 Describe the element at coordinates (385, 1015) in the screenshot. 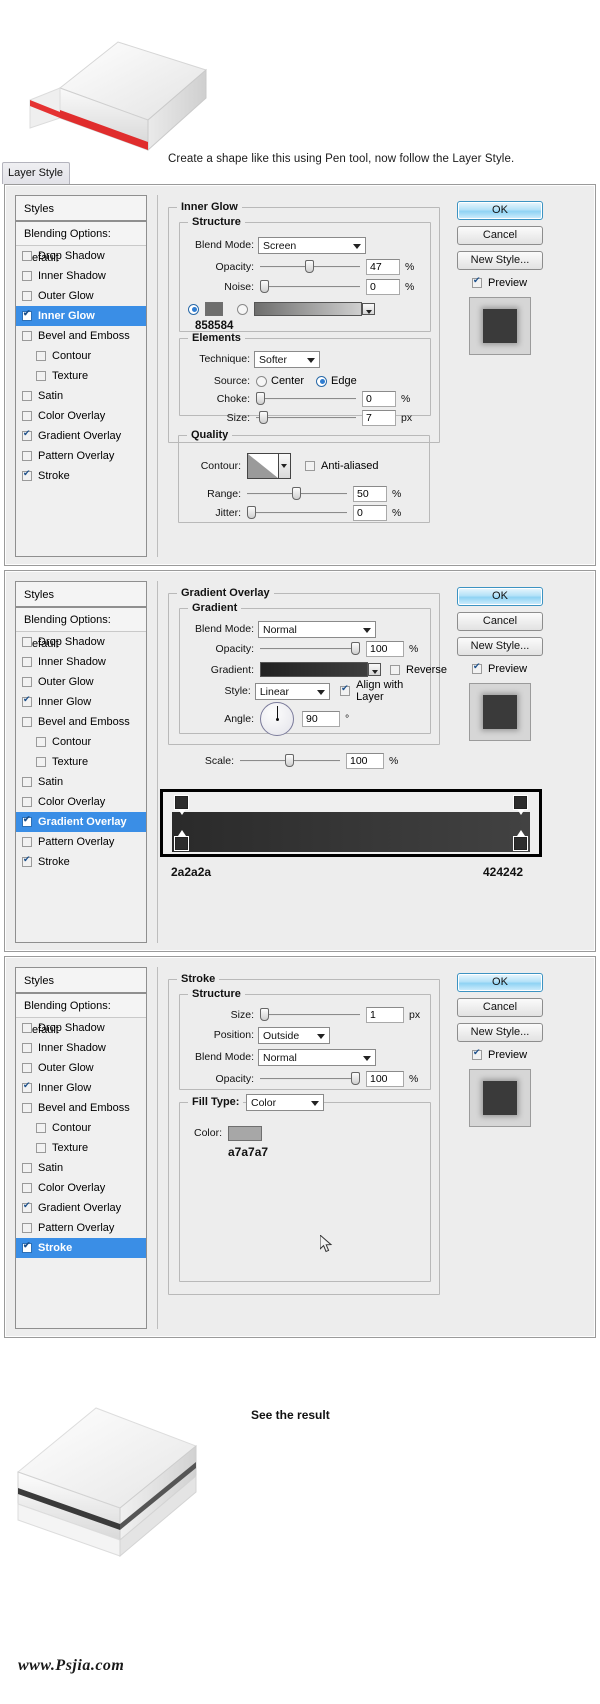

I see `stroke-size-value: 1` at that location.